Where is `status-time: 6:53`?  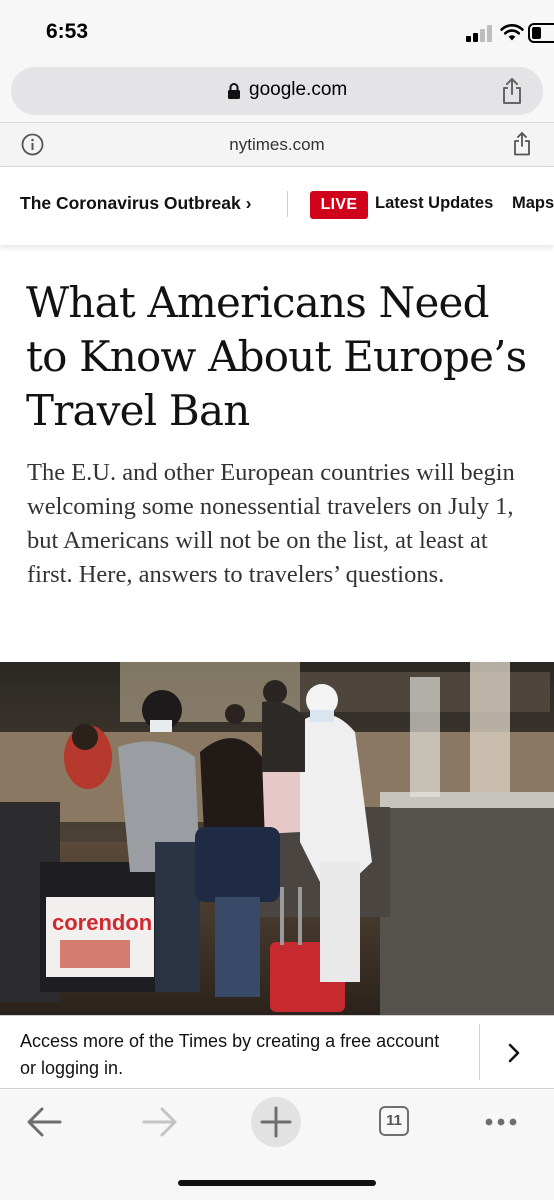 status-time: 6:53 is located at coordinates (67, 31).